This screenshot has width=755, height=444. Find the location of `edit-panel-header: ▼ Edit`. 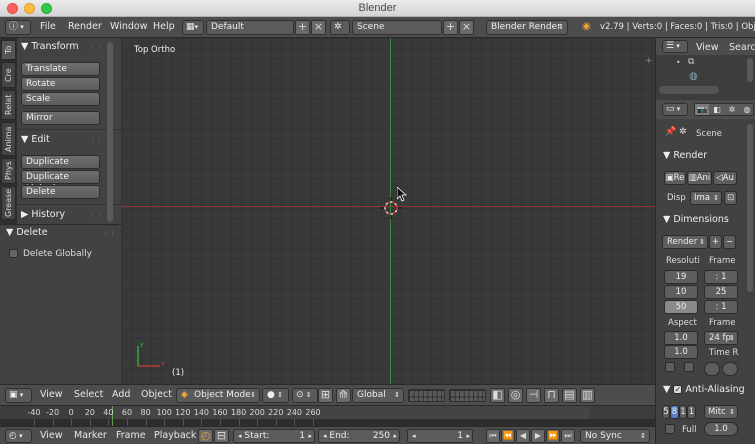

edit-panel-header: ▼ Edit is located at coordinates (35, 139).